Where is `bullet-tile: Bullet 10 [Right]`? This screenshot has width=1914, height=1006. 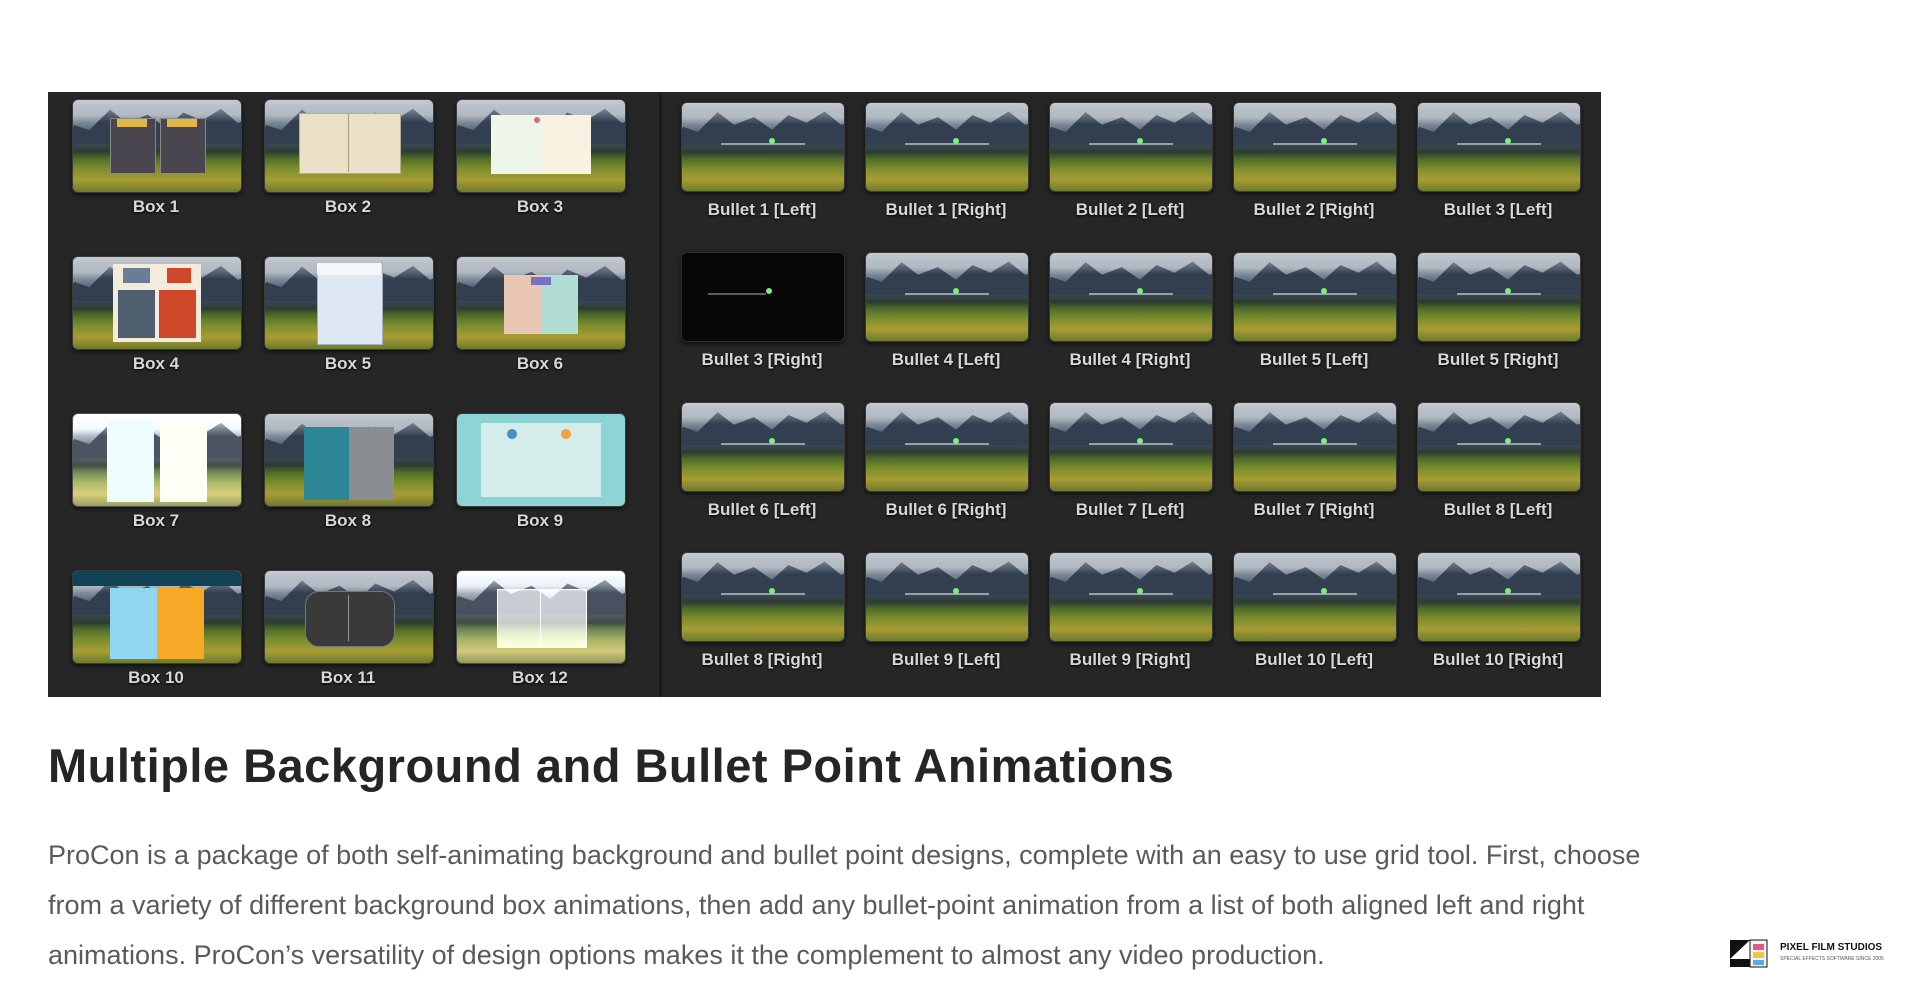 bullet-tile: Bullet 10 [Right] is located at coordinates (1498, 611).